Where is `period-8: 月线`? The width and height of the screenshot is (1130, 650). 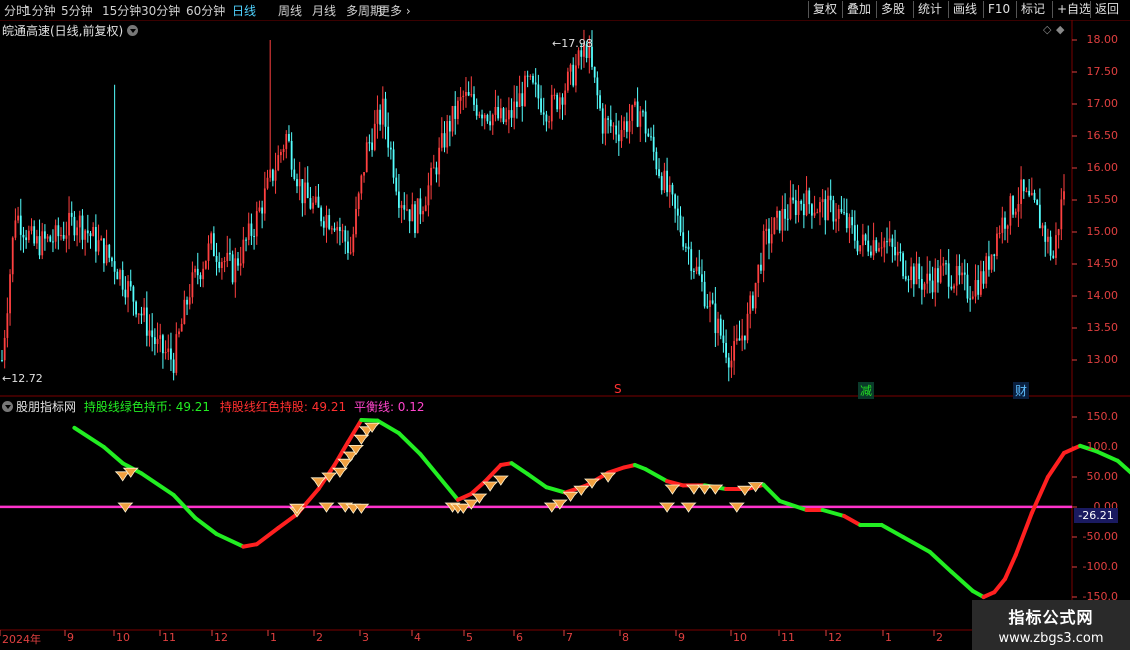 period-8: 月线 is located at coordinates (324, 10).